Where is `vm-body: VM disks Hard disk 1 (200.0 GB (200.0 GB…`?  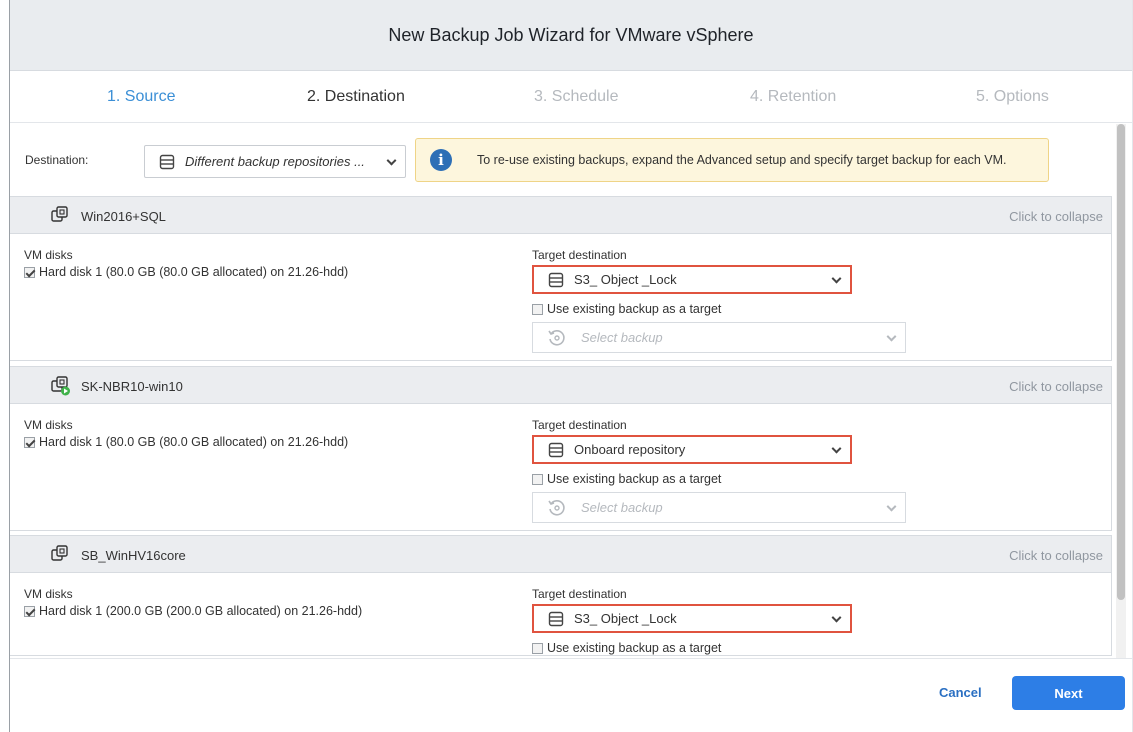
vm-body: VM disks Hard disk 1 (200.0 GB (200.0 GB… is located at coordinates (560, 614).